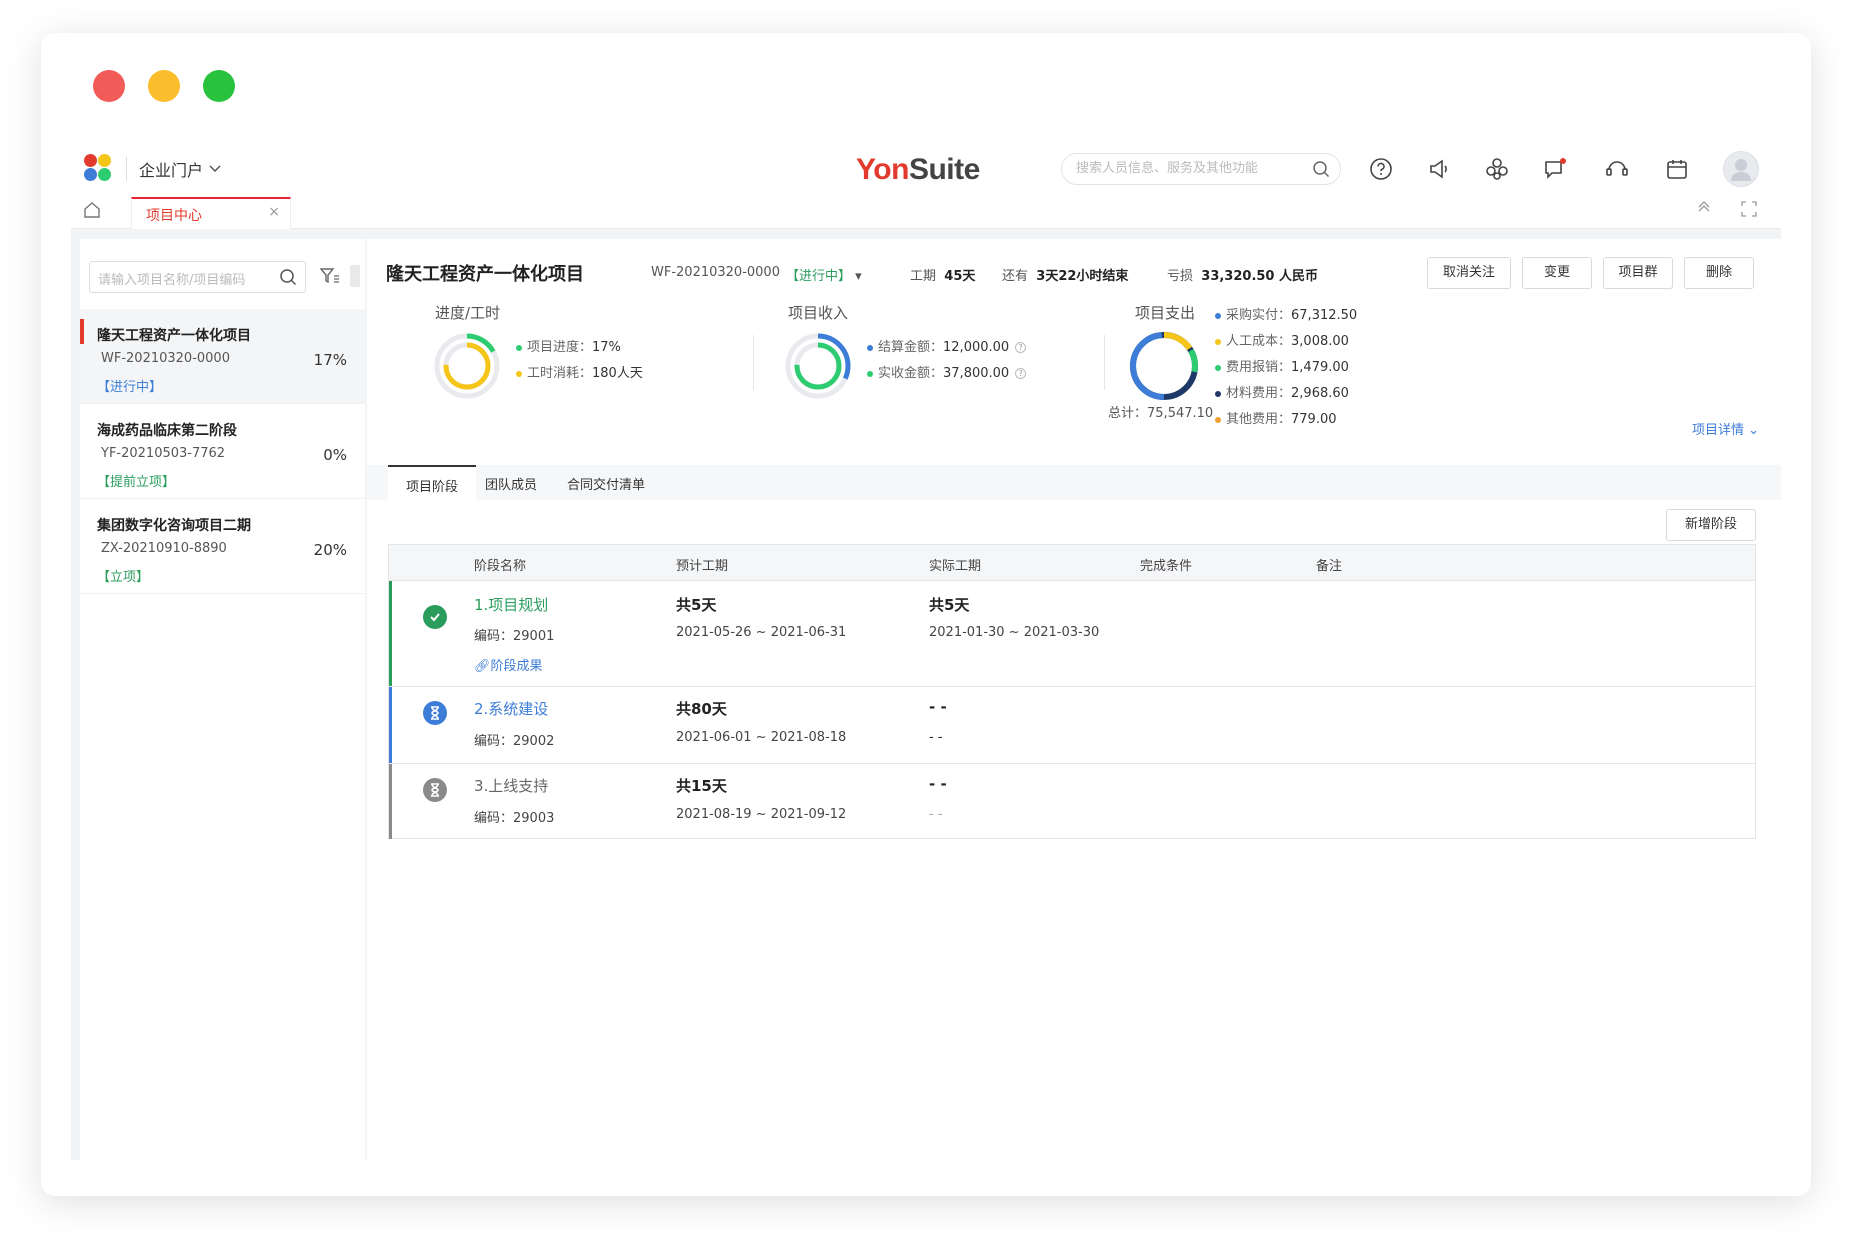 Image resolution: width=1852 pixels, height=1245 pixels. Describe the element at coordinates (918, 169) in the screenshot. I see `brand-logo: YonSuite` at that location.